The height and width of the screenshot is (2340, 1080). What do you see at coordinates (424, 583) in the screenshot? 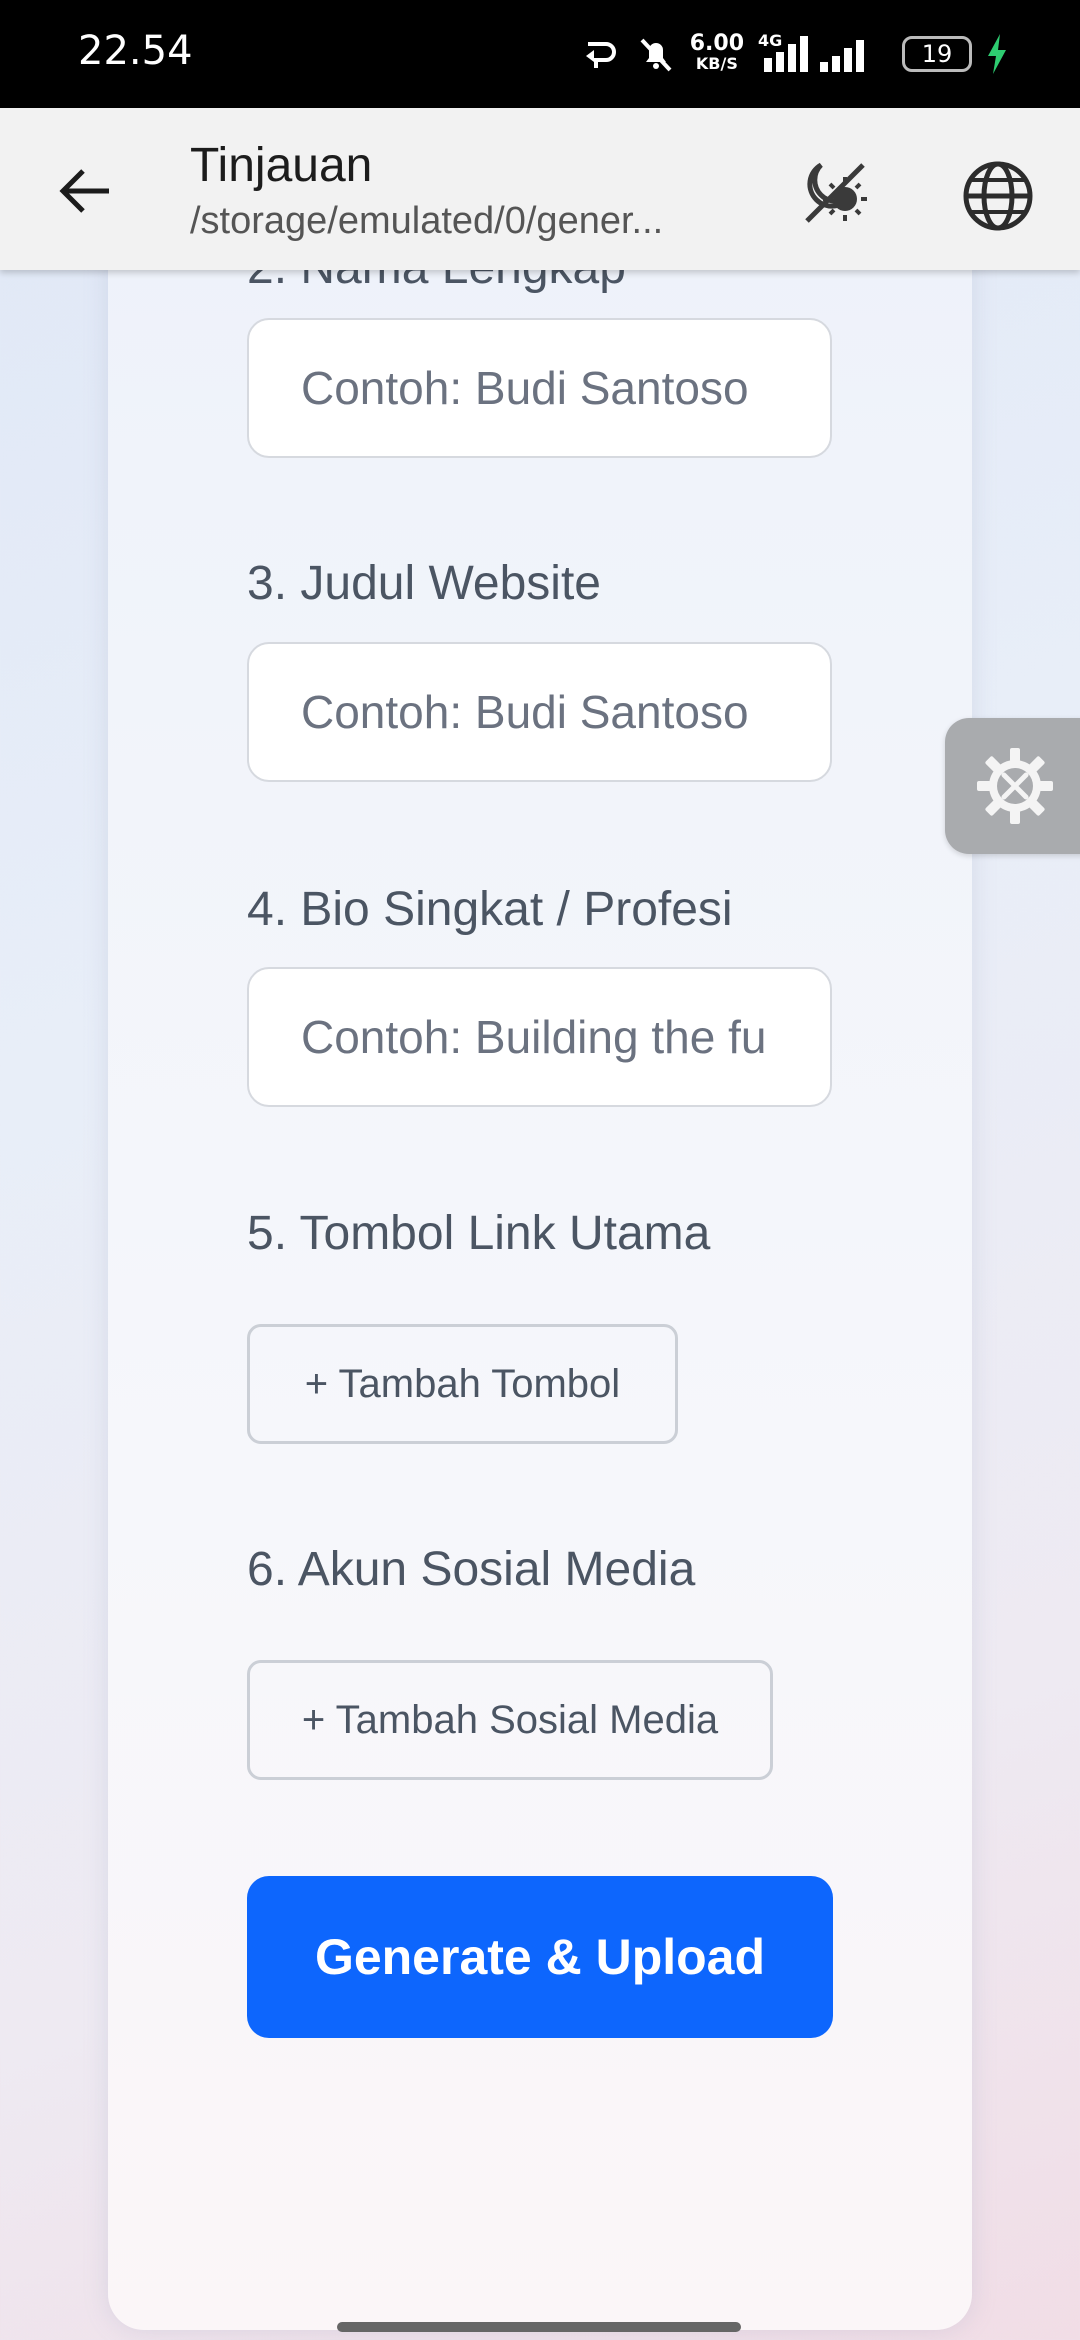
I see `label-judul-website: 3. Judul Website` at bounding box center [424, 583].